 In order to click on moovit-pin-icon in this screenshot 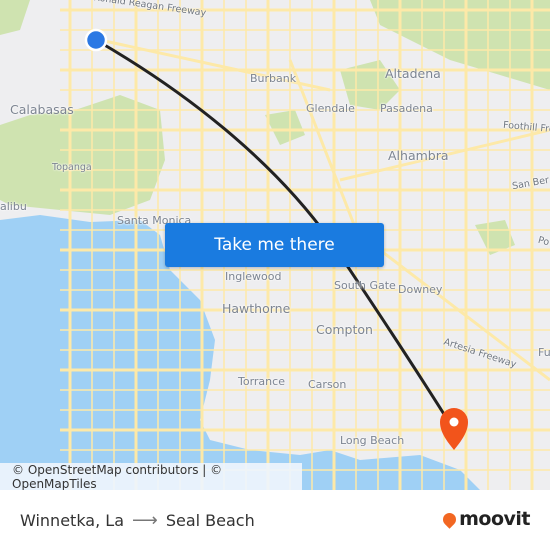, I will do `click(449, 519)`.